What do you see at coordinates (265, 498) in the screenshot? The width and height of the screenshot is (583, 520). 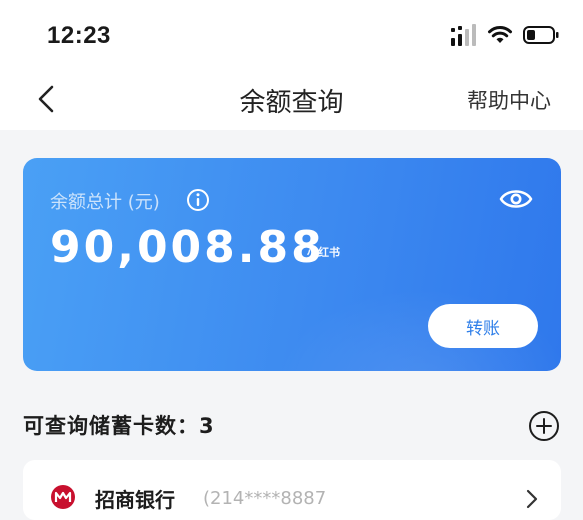 I see `bank-card-number: (214****8887` at bounding box center [265, 498].